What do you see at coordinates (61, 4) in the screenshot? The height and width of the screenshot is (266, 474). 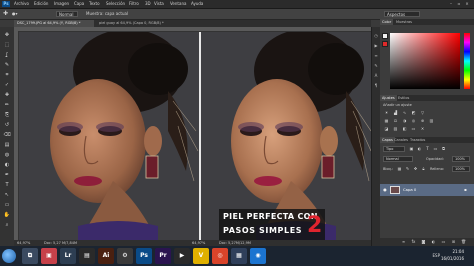 I see `menu-imagen: Imagen` at bounding box center [61, 4].